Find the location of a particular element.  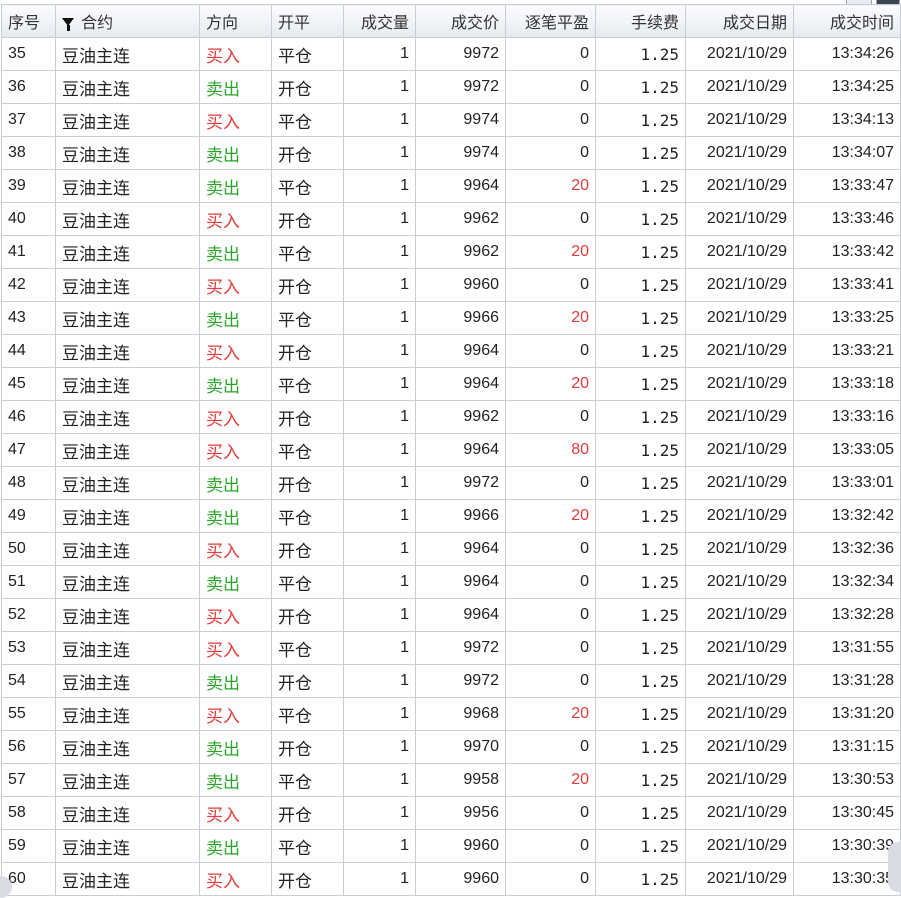

row-seq: 36 is located at coordinates (28, 87).